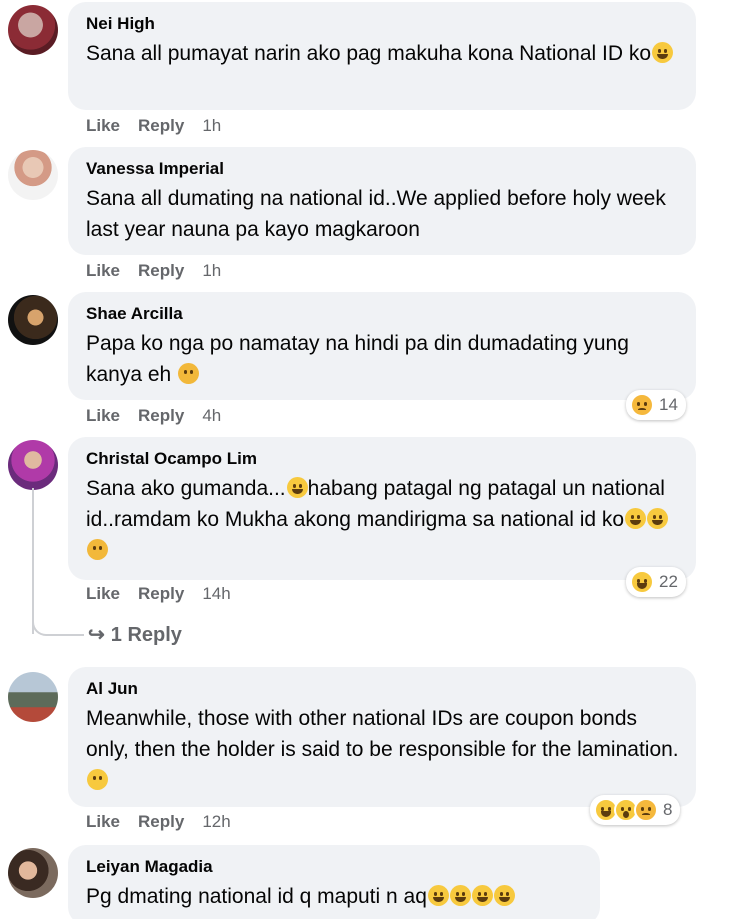 The image size is (750, 919). I want to click on haha-reaction-icon, so click(642, 582).